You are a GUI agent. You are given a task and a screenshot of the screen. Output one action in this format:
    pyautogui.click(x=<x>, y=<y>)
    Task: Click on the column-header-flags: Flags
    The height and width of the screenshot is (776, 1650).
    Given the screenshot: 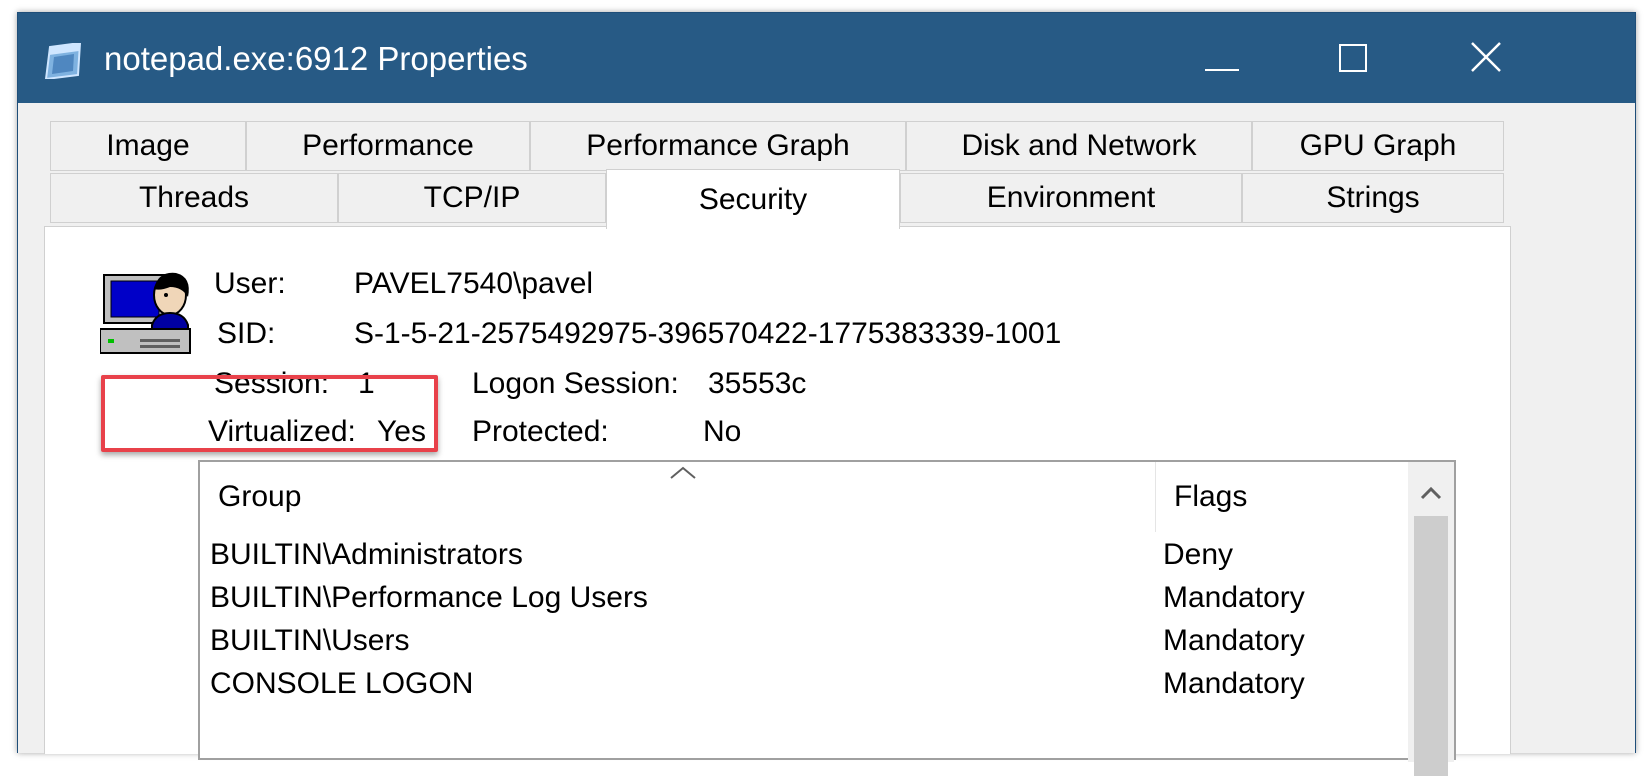 What is the action you would take?
    pyautogui.click(x=1210, y=497)
    